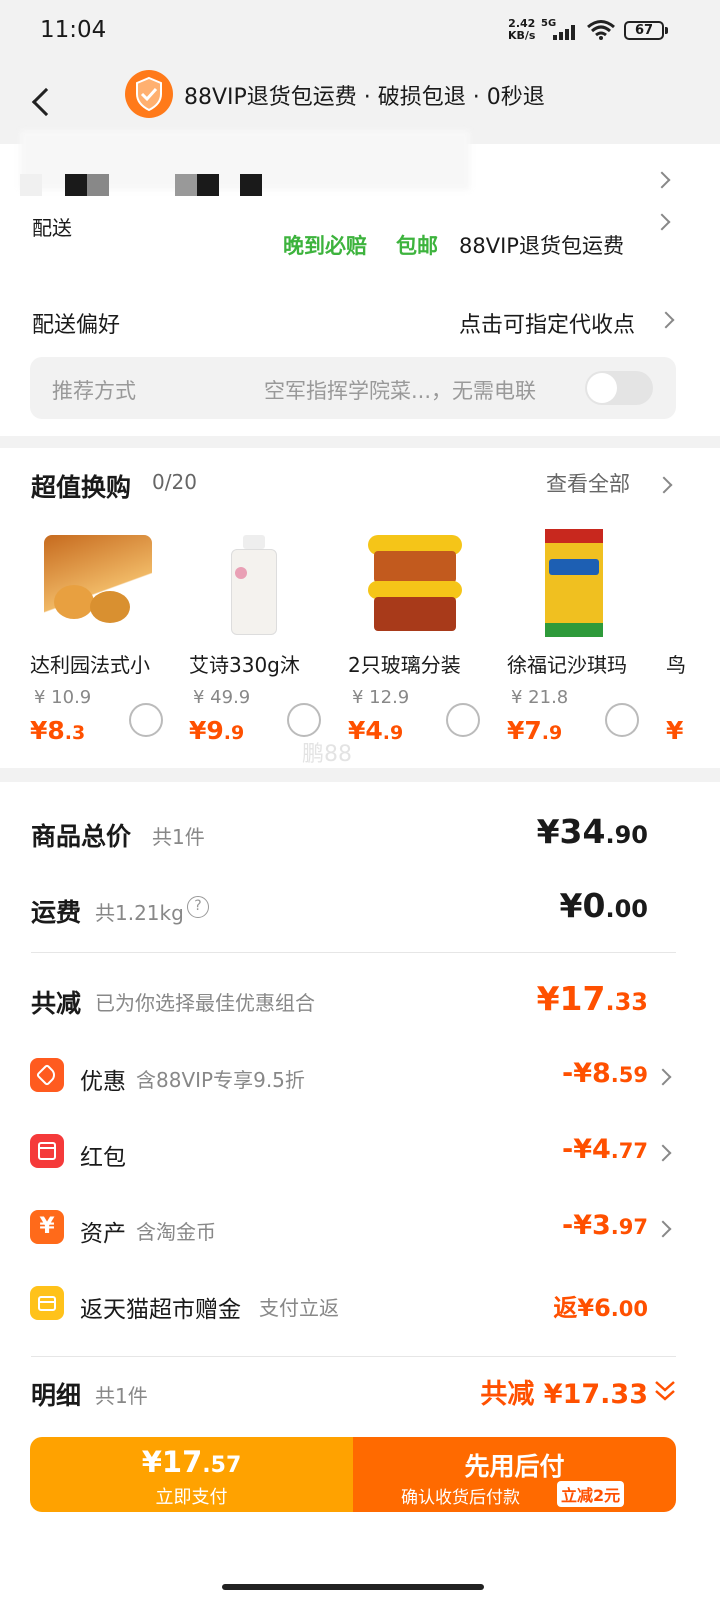  What do you see at coordinates (564, 1391) in the screenshot?
I see `detail-reduce: 共减 ¥17.33` at bounding box center [564, 1391].